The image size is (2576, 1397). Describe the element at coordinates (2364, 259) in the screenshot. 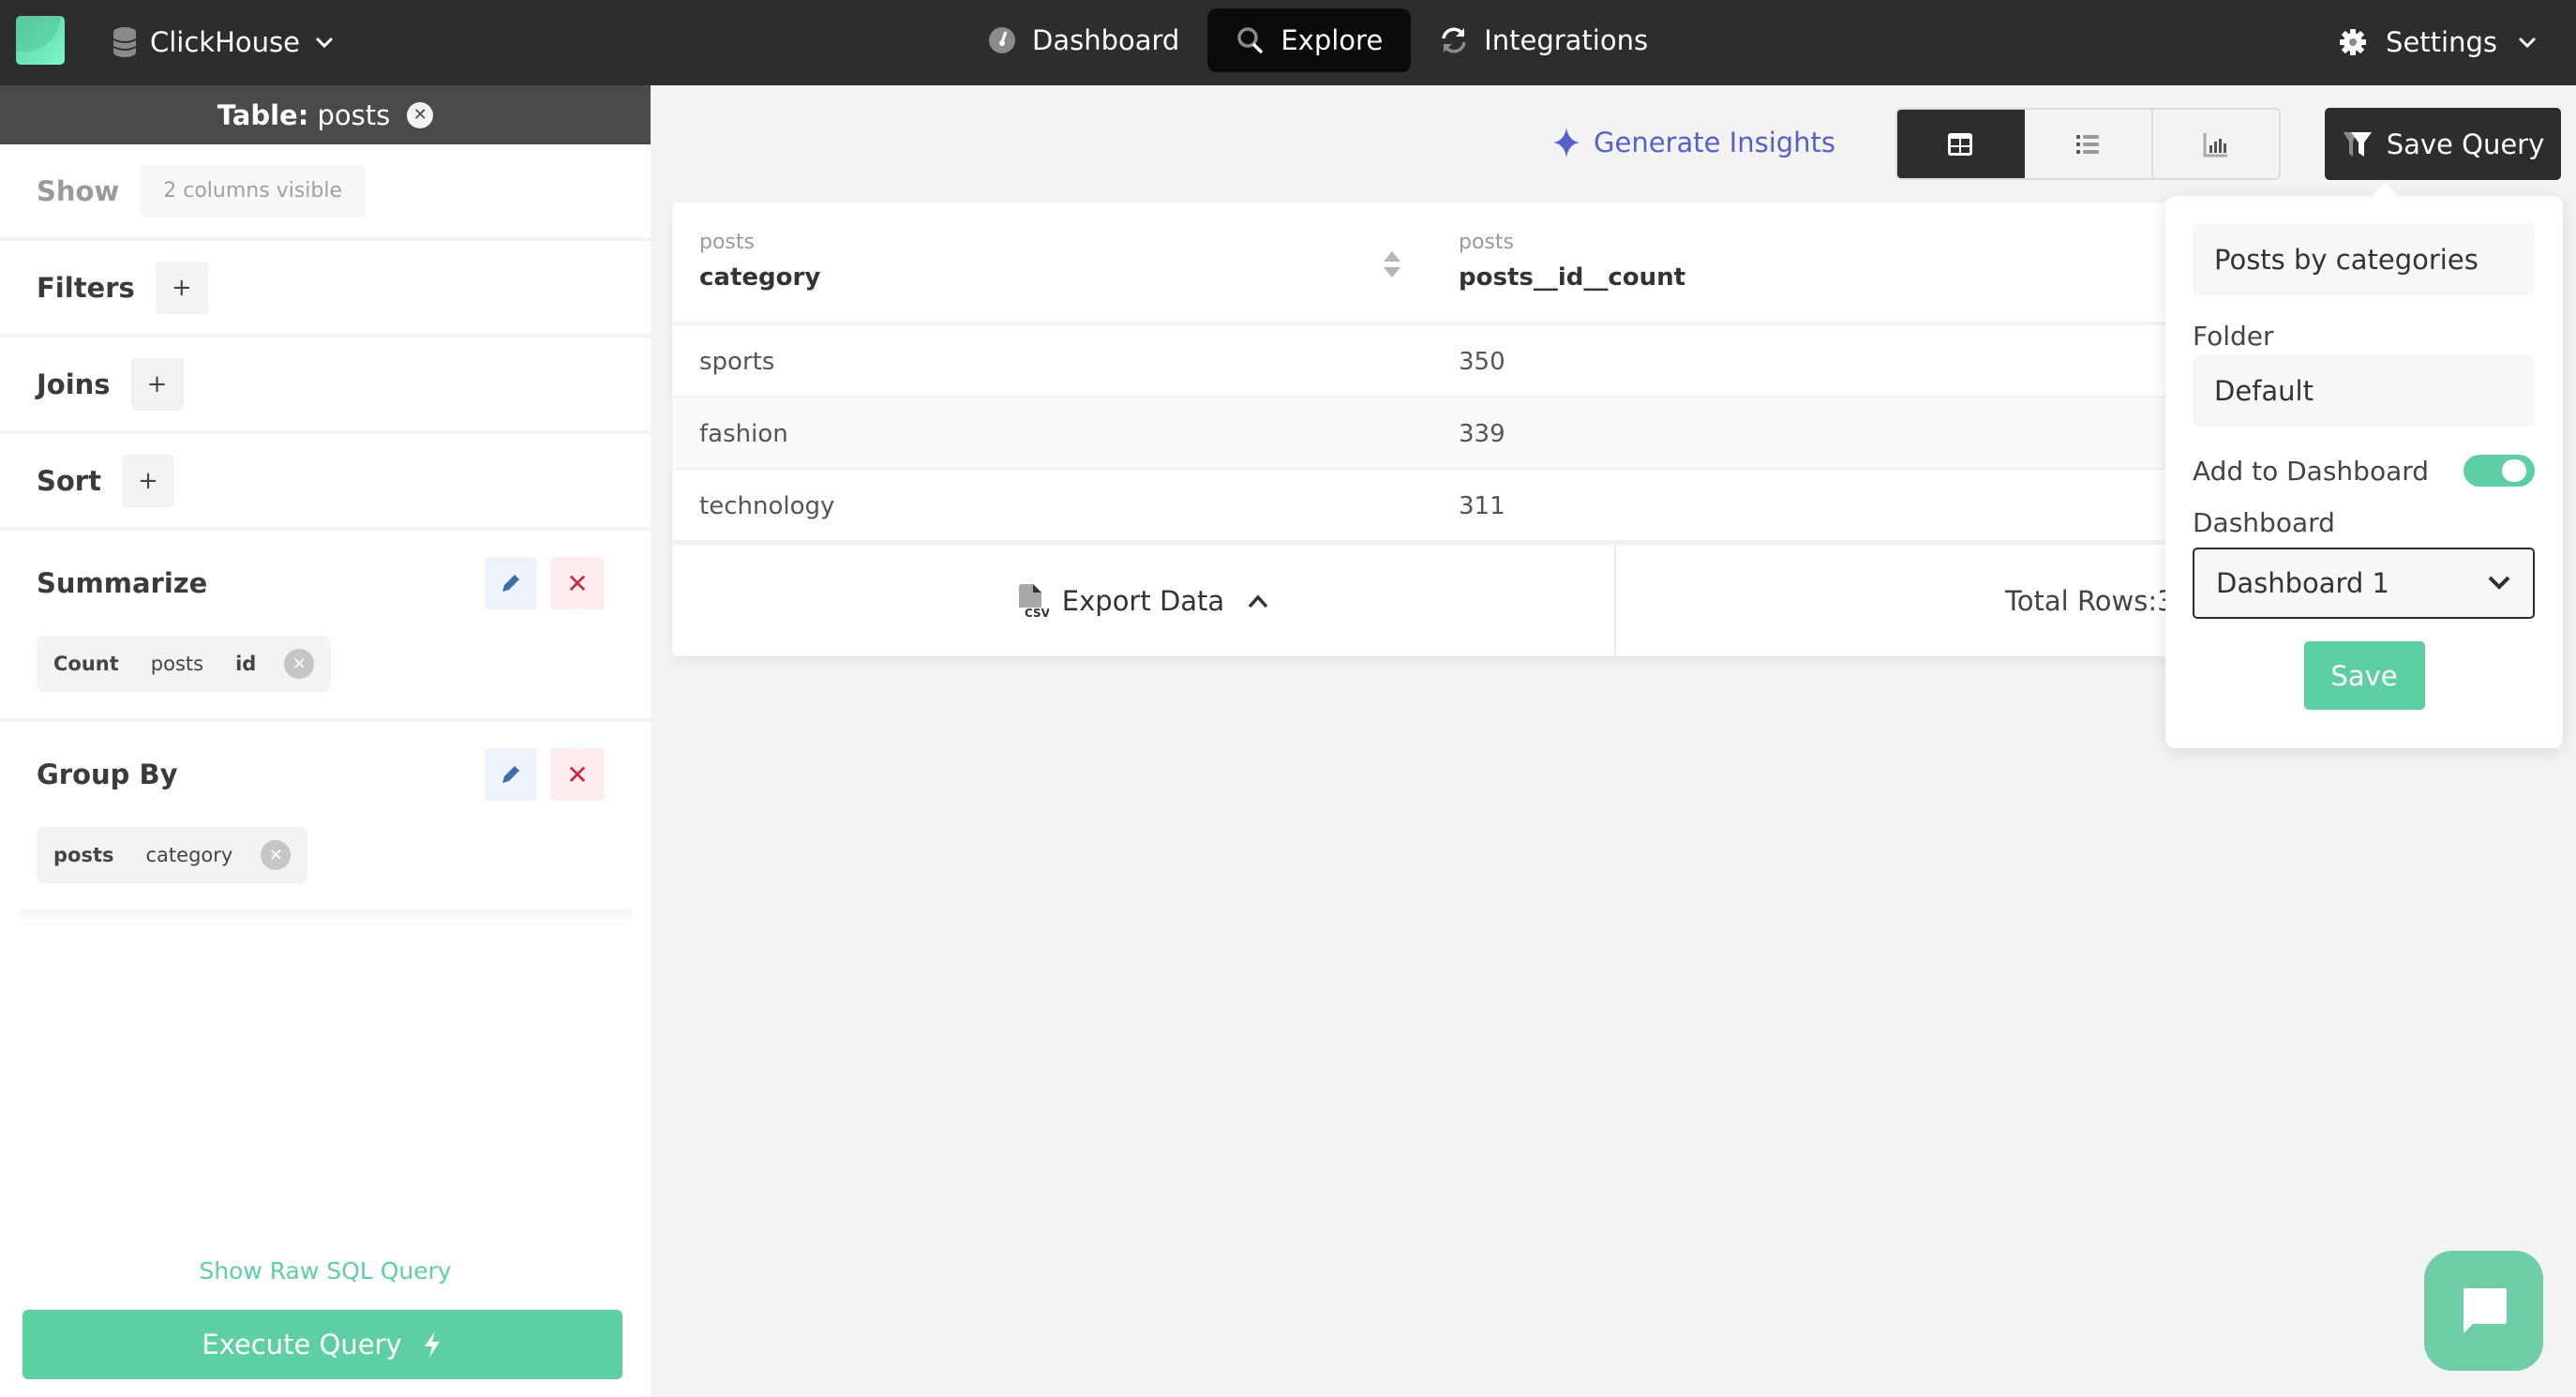

I see `query-name-input: Posts by categories` at that location.